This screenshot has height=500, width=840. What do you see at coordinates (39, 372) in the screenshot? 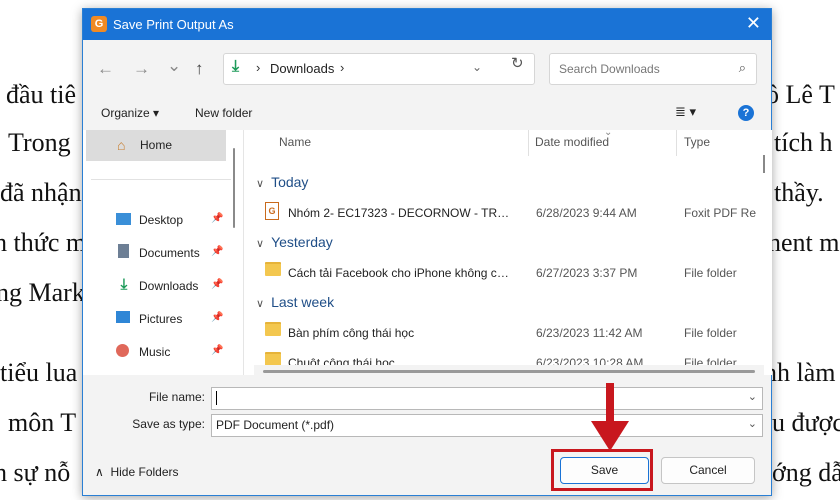
I see `bg-line-left: tiểu lua` at bounding box center [39, 372].